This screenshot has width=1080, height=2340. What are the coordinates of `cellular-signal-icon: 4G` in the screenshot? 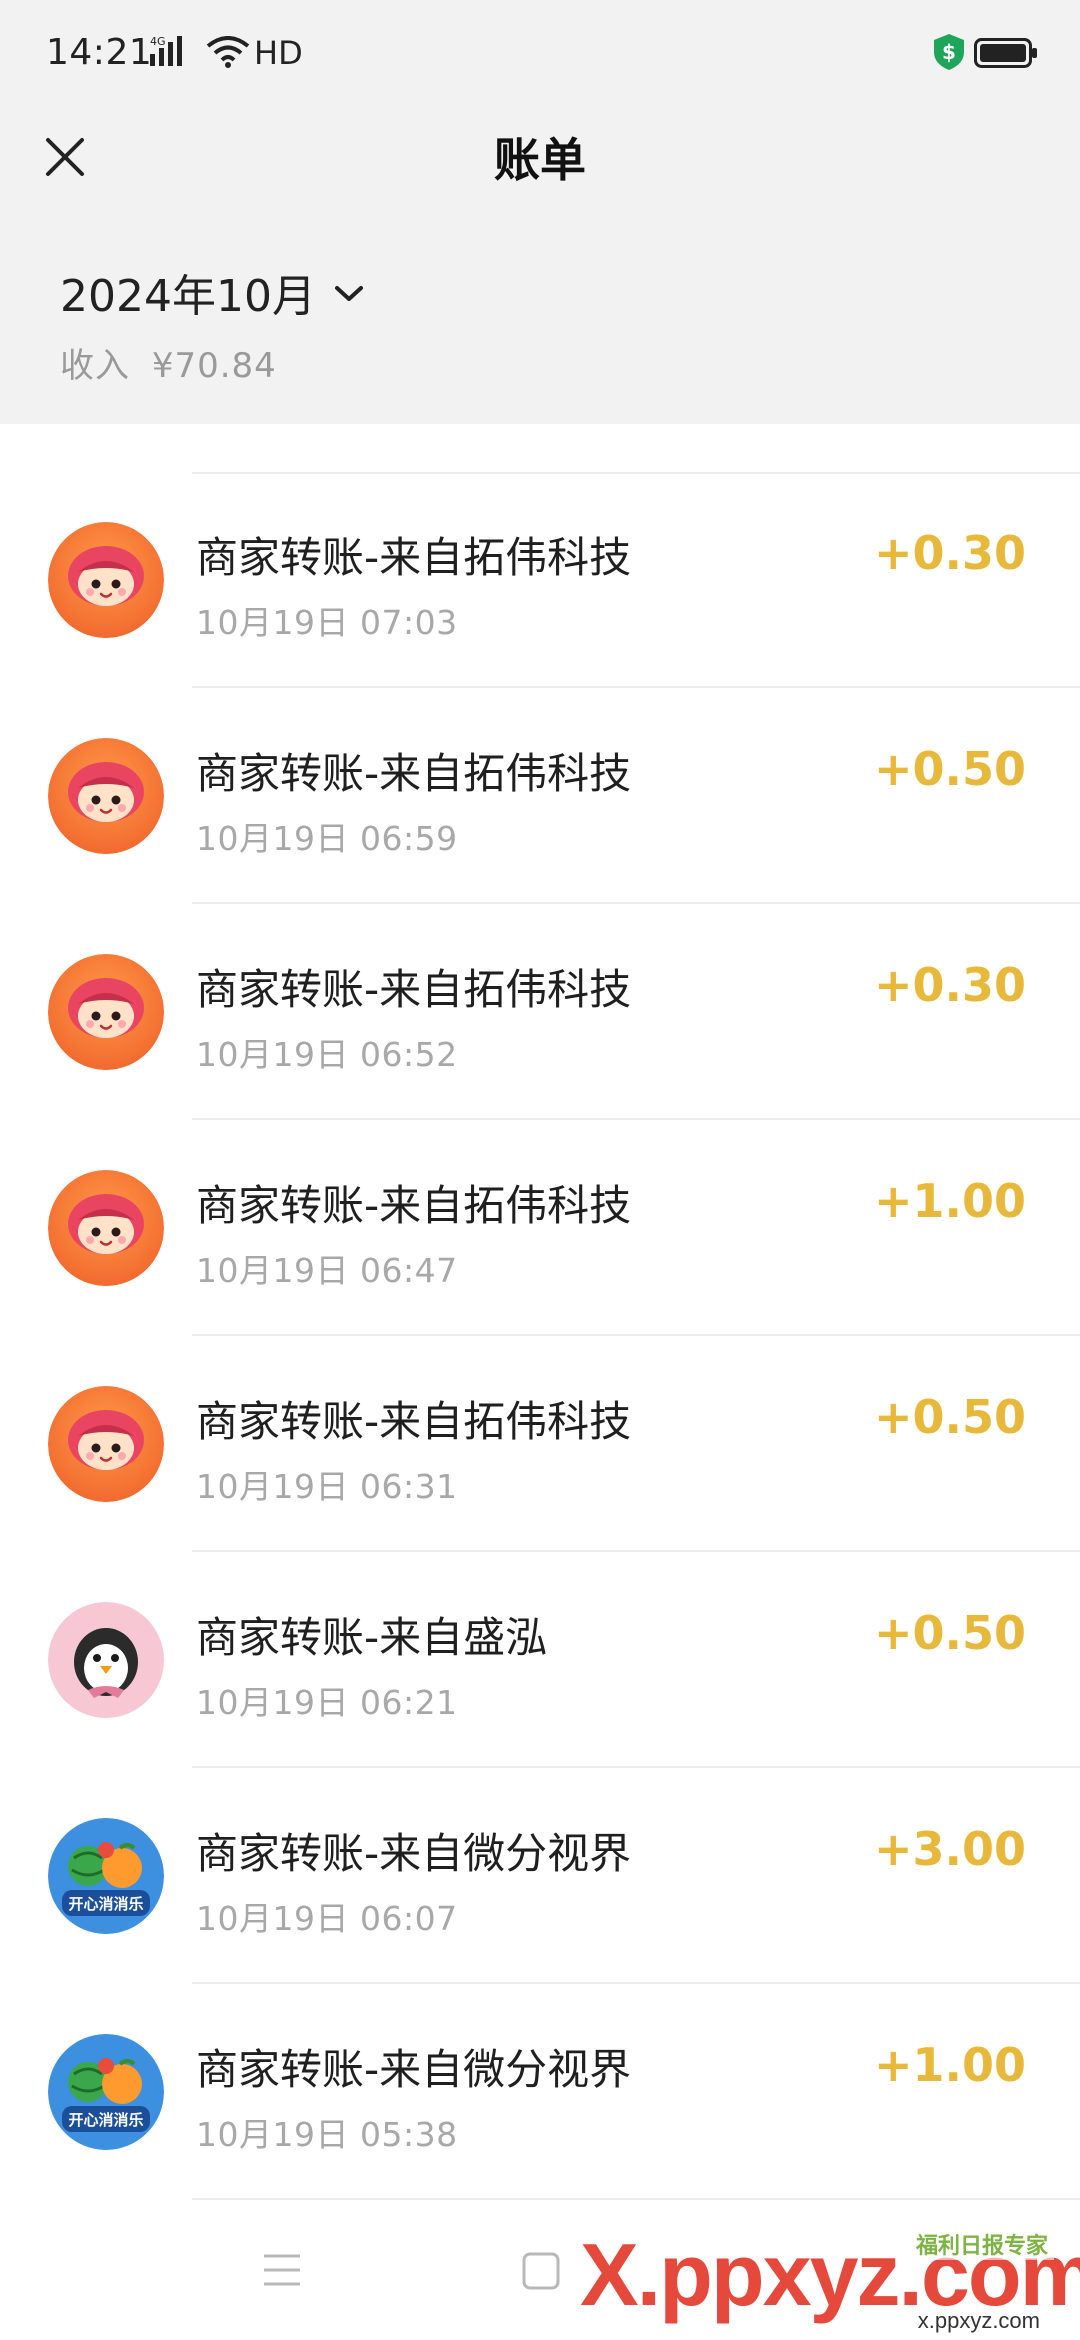 It's located at (174, 53).